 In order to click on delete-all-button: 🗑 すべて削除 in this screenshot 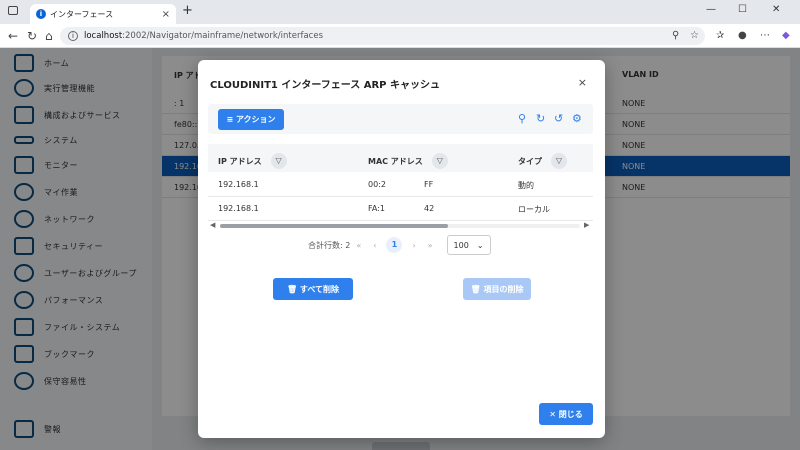, I will do `click(313, 289)`.